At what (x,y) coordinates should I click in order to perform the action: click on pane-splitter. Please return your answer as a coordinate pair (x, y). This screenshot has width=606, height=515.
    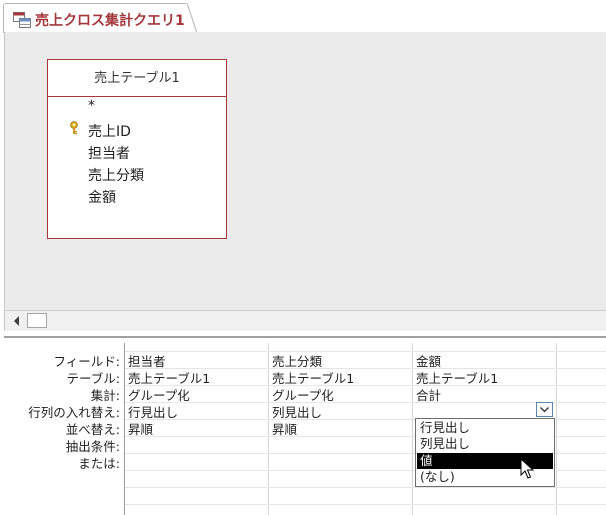
    Looking at the image, I should click on (303, 333).